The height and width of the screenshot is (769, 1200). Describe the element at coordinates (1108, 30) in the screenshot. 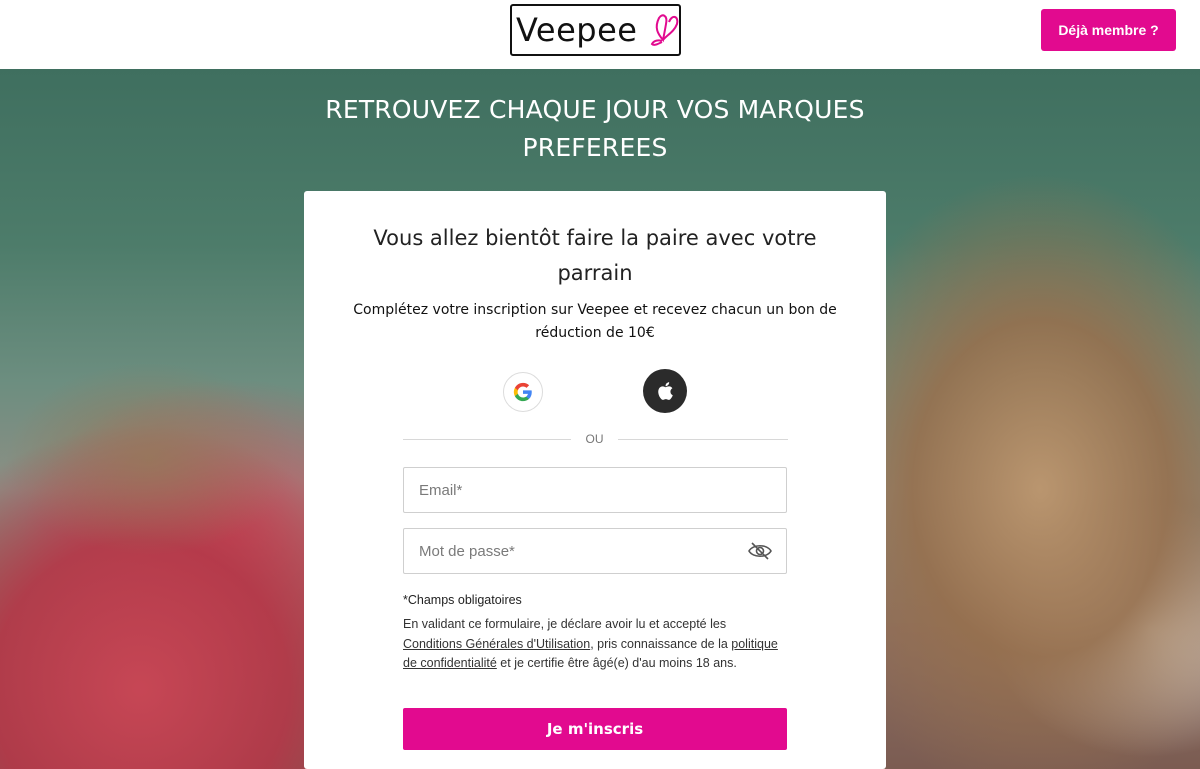

I see `already-member-button: Déjà membre ?` at that location.